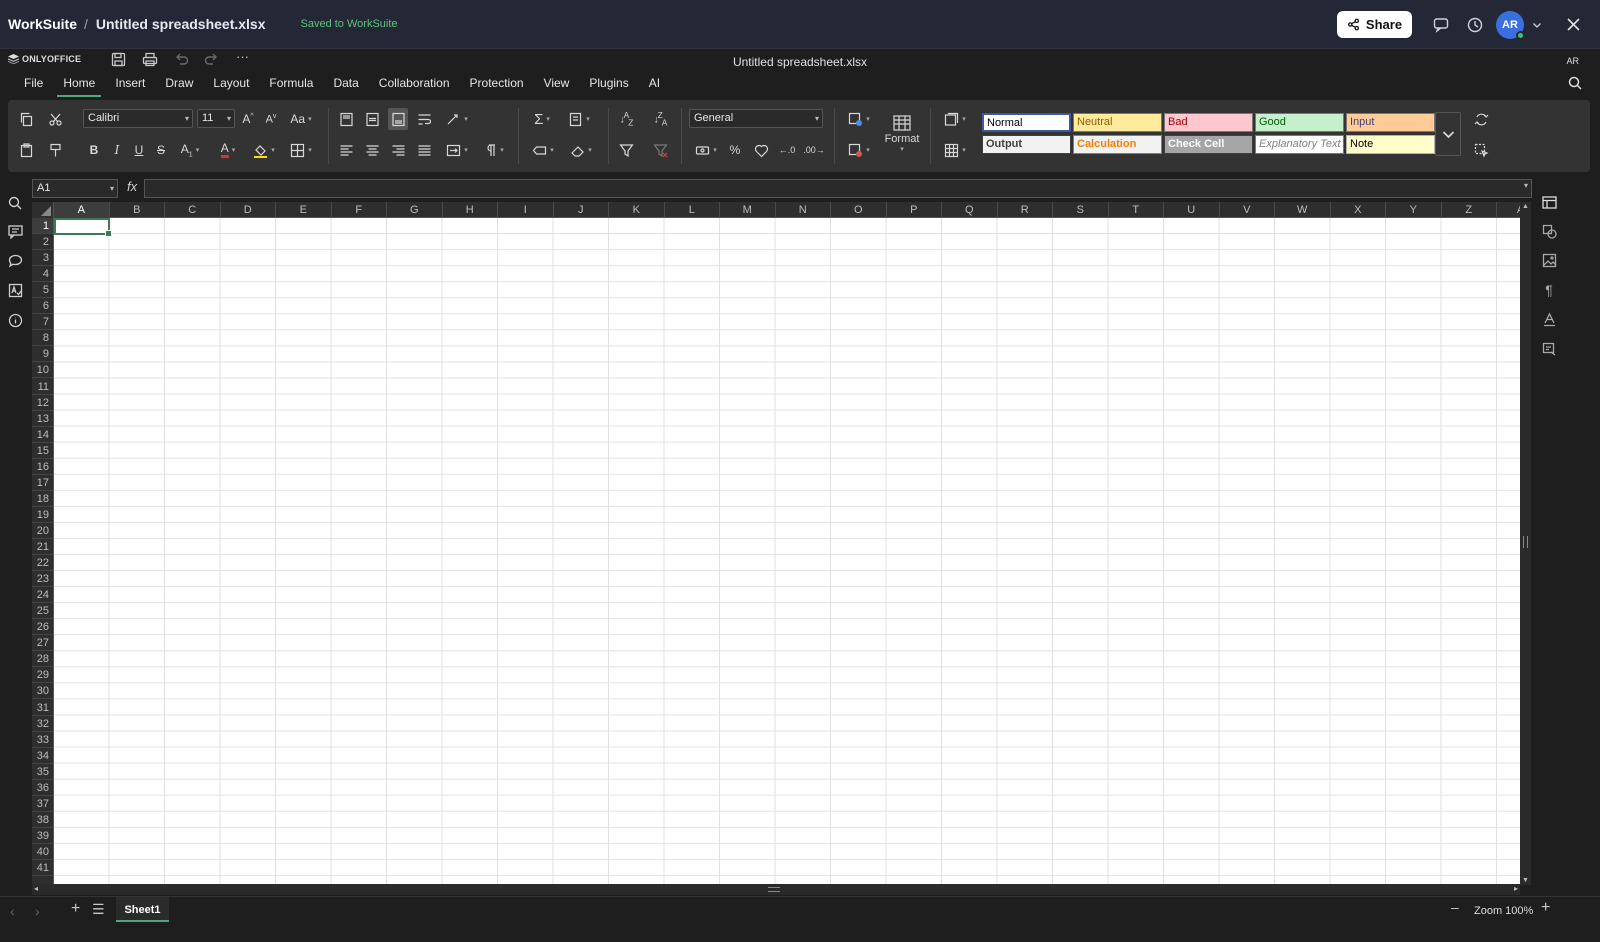  Describe the element at coordinates (42, 499) in the screenshot. I see `row-header-18: 18` at that location.